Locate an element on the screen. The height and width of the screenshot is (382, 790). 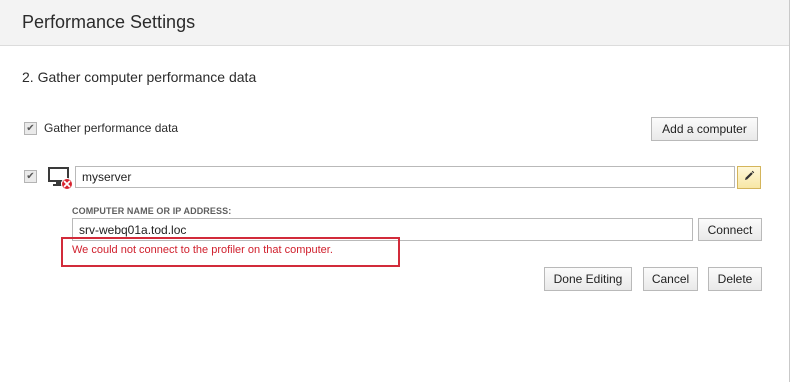
connect-button: Connect is located at coordinates (730, 229).